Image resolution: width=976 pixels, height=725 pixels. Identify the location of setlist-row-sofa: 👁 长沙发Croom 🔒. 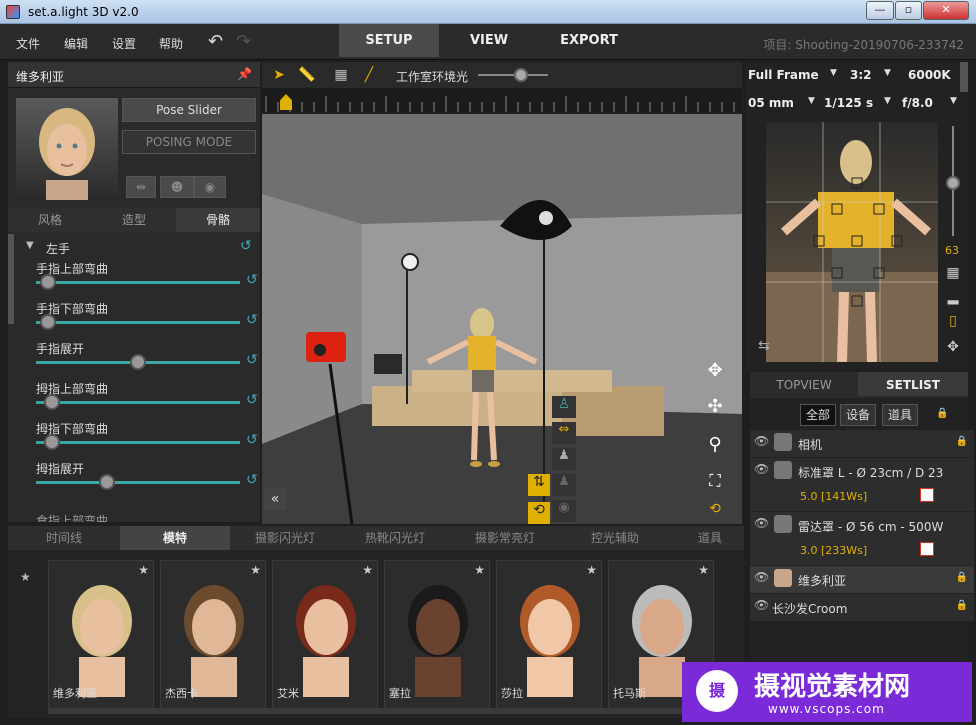
(862, 608).